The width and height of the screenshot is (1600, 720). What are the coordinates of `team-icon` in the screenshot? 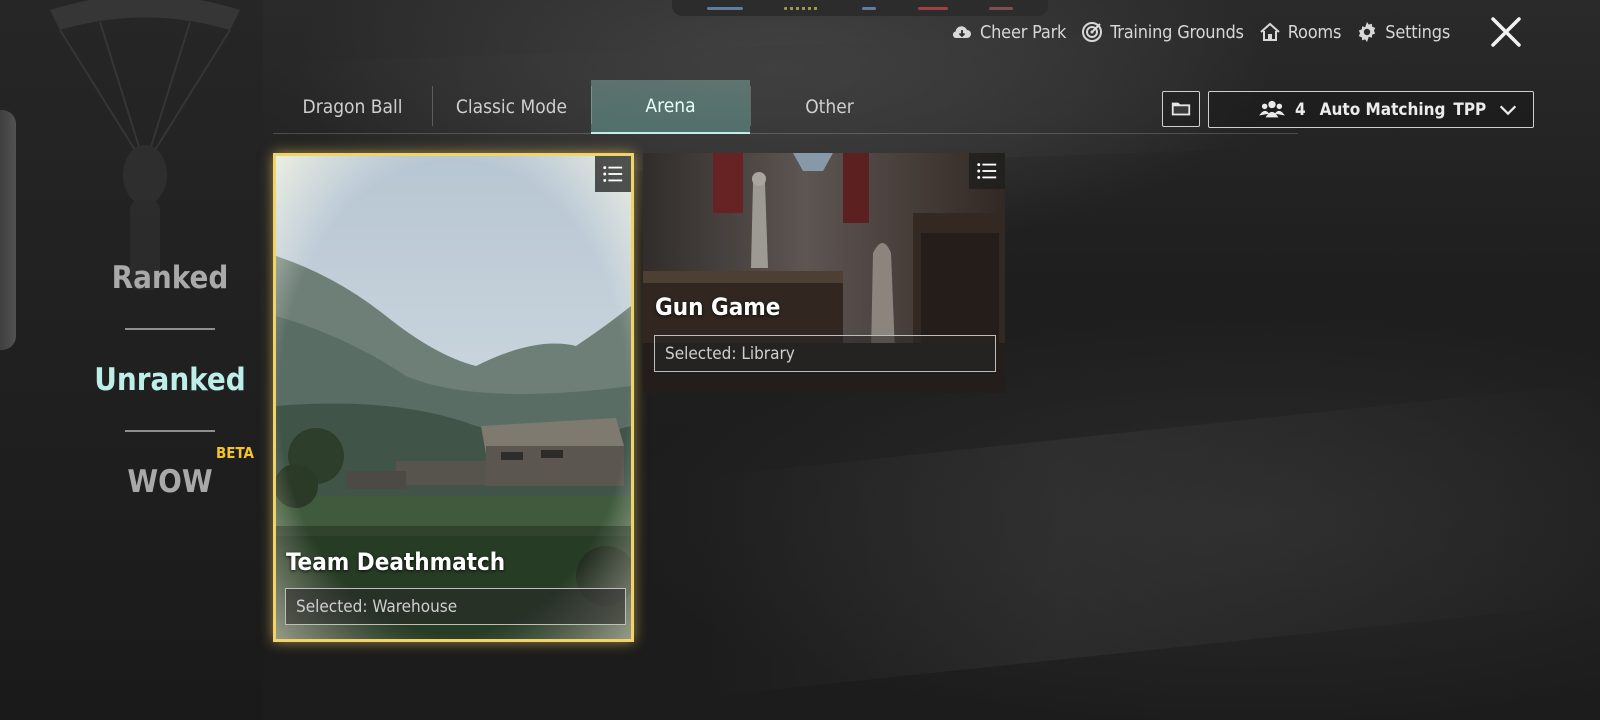 It's located at (1272, 108).